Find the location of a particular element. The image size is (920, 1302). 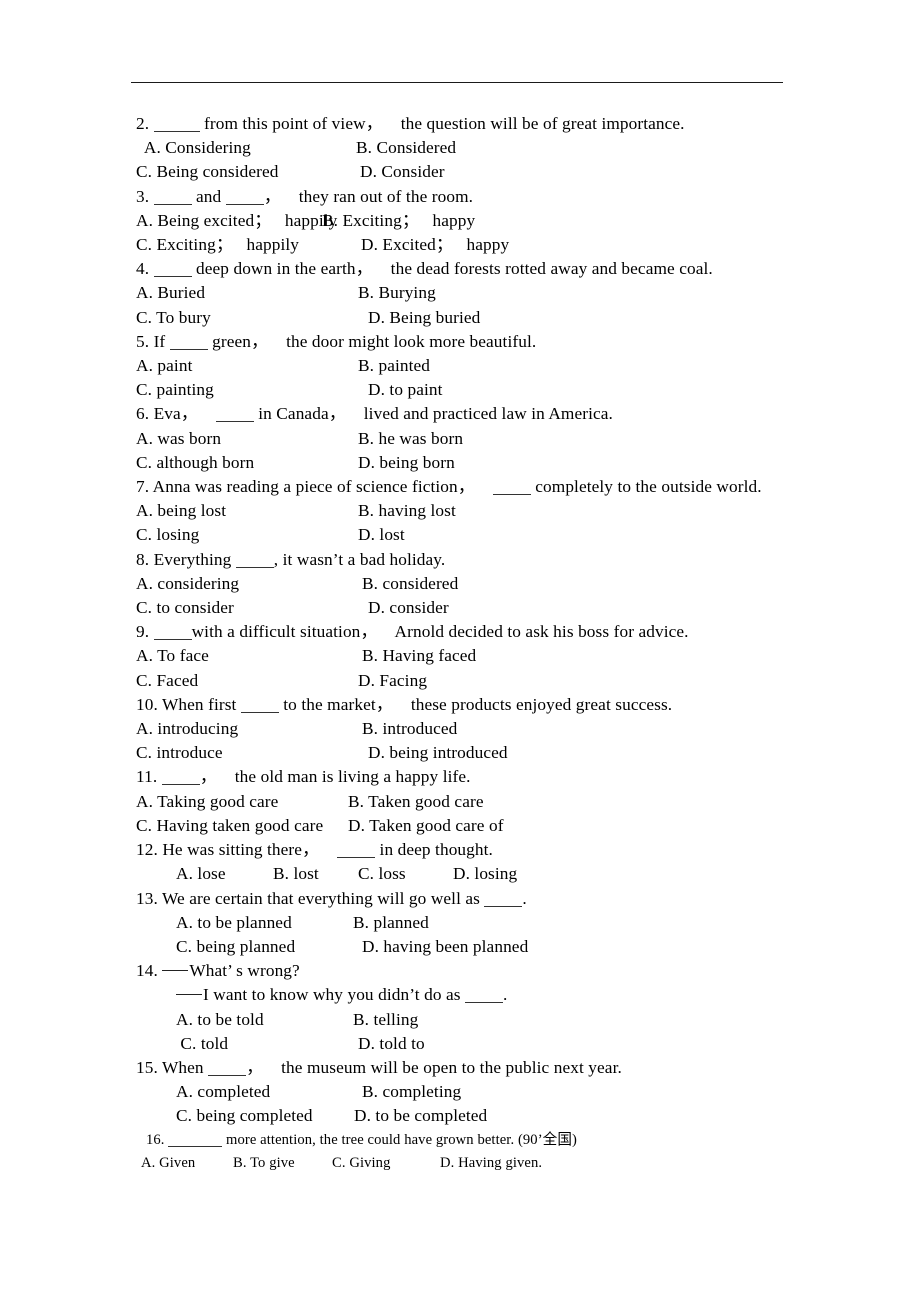

option-a: A. Considering is located at coordinates (246, 148).